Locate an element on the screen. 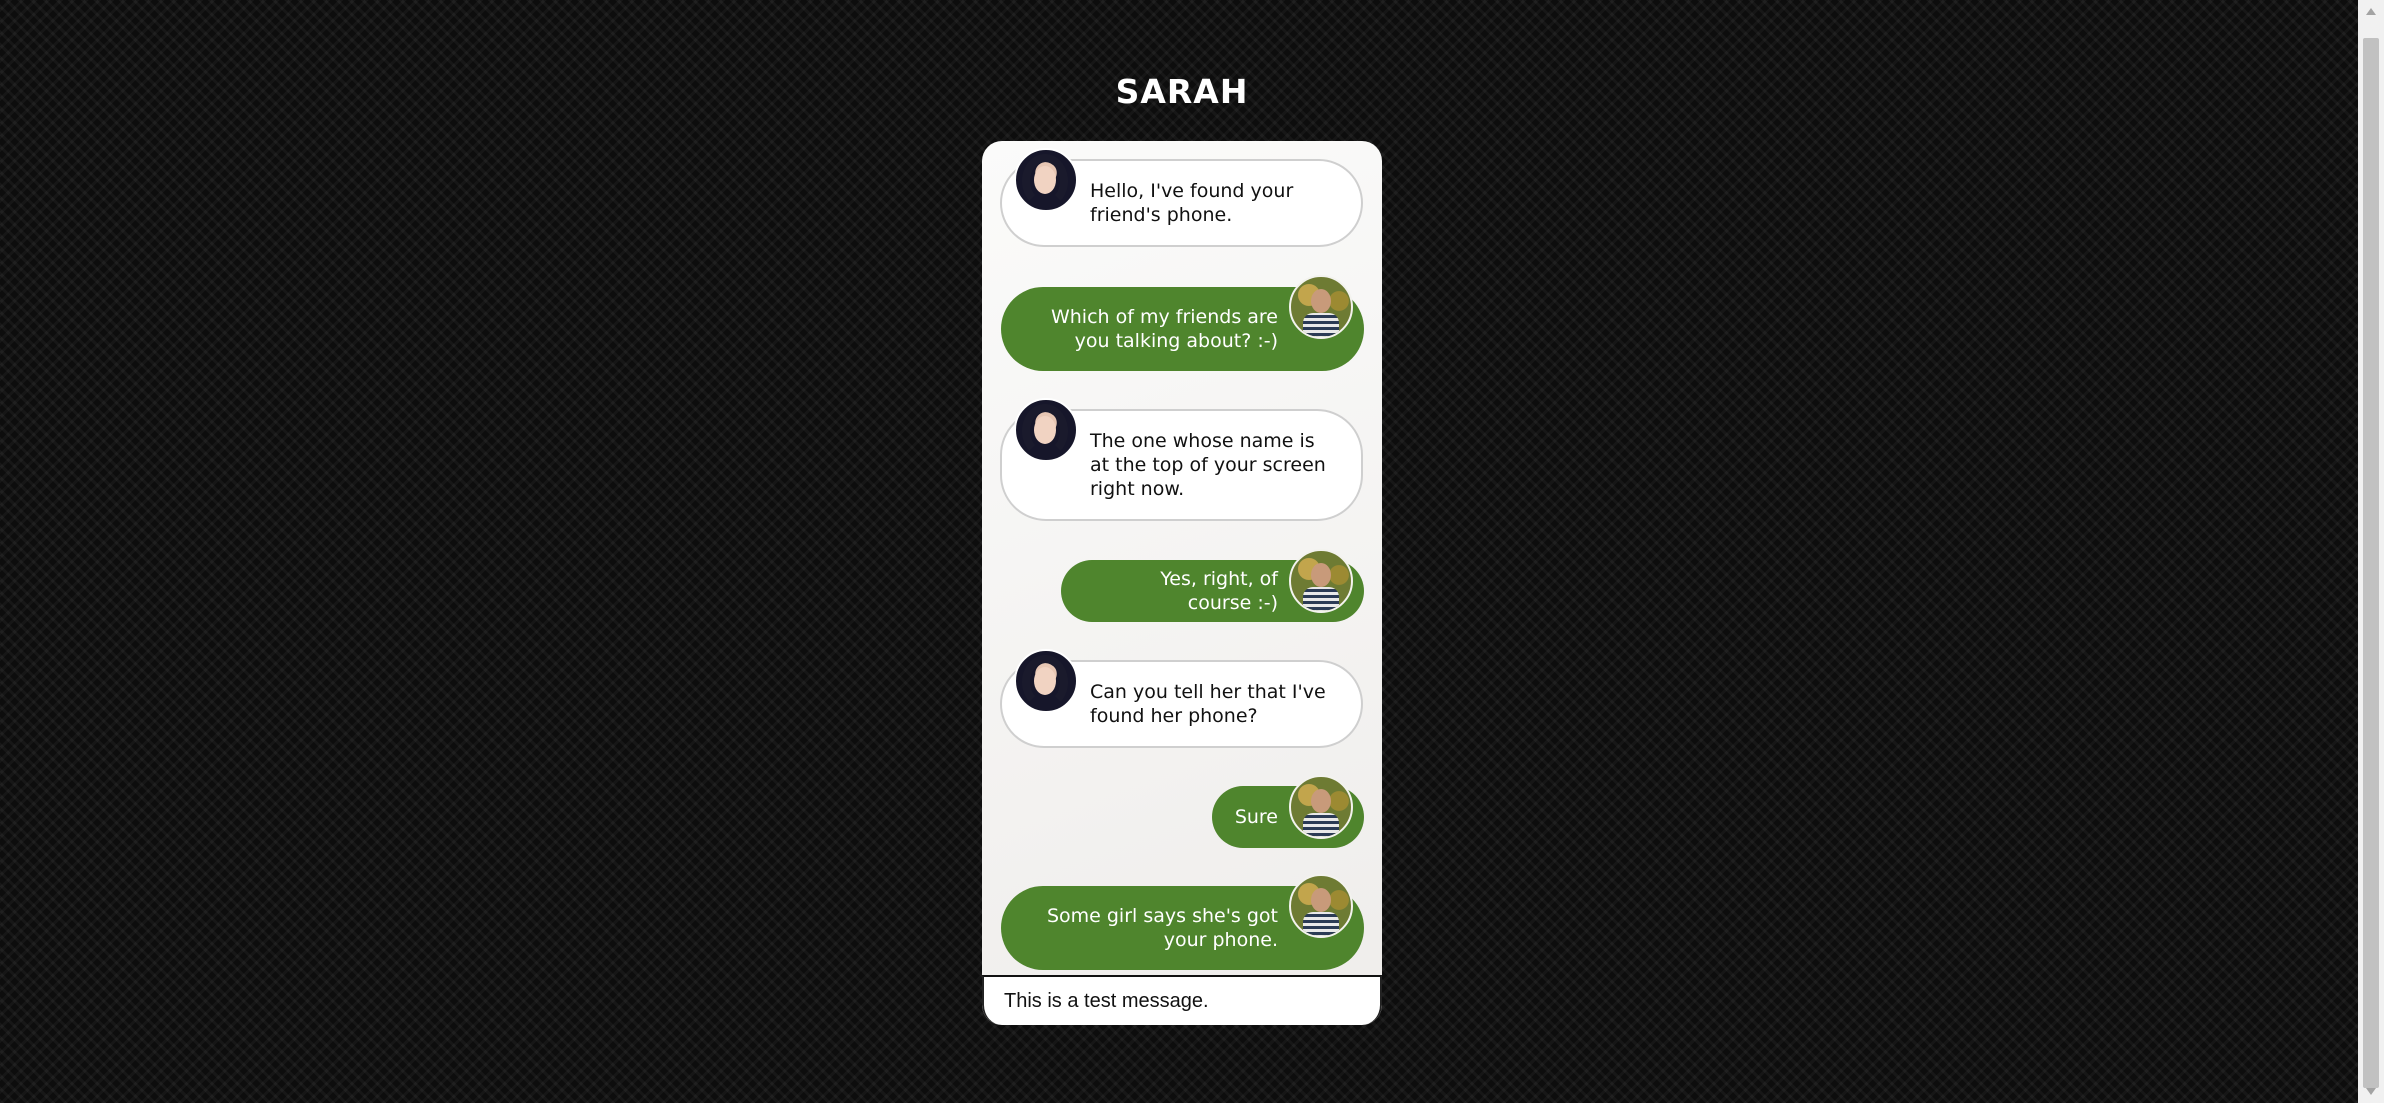  message-text: Hello, I've found your friend's phone. is located at coordinates (1192, 203).